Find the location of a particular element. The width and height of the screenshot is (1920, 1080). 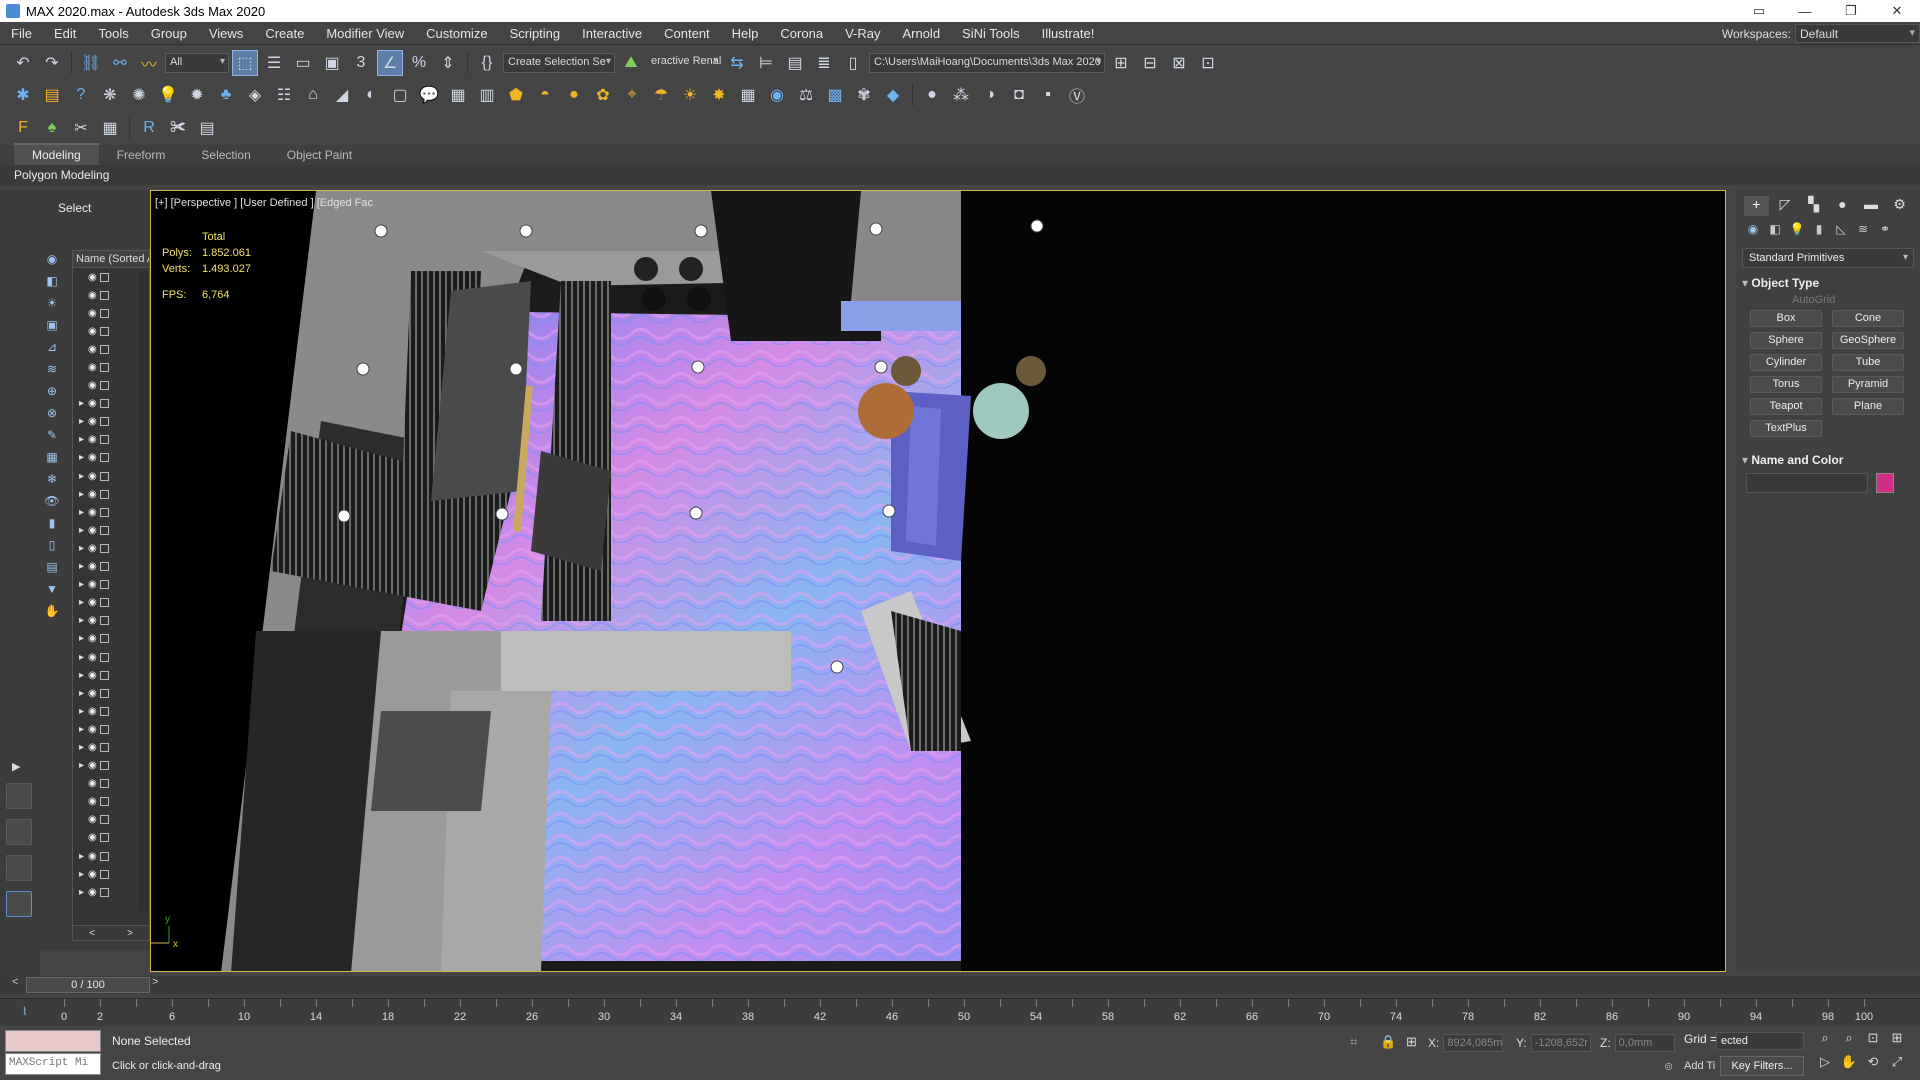

time-slider-thumb: 0 / 100 is located at coordinates (88, 985).